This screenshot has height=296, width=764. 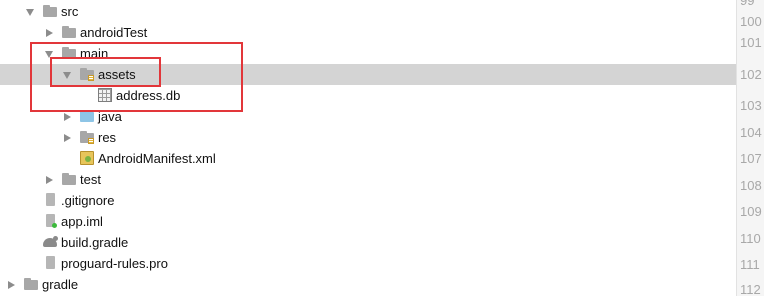 What do you see at coordinates (88, 200) in the screenshot?
I see `tree-label: .gitignore` at bounding box center [88, 200].